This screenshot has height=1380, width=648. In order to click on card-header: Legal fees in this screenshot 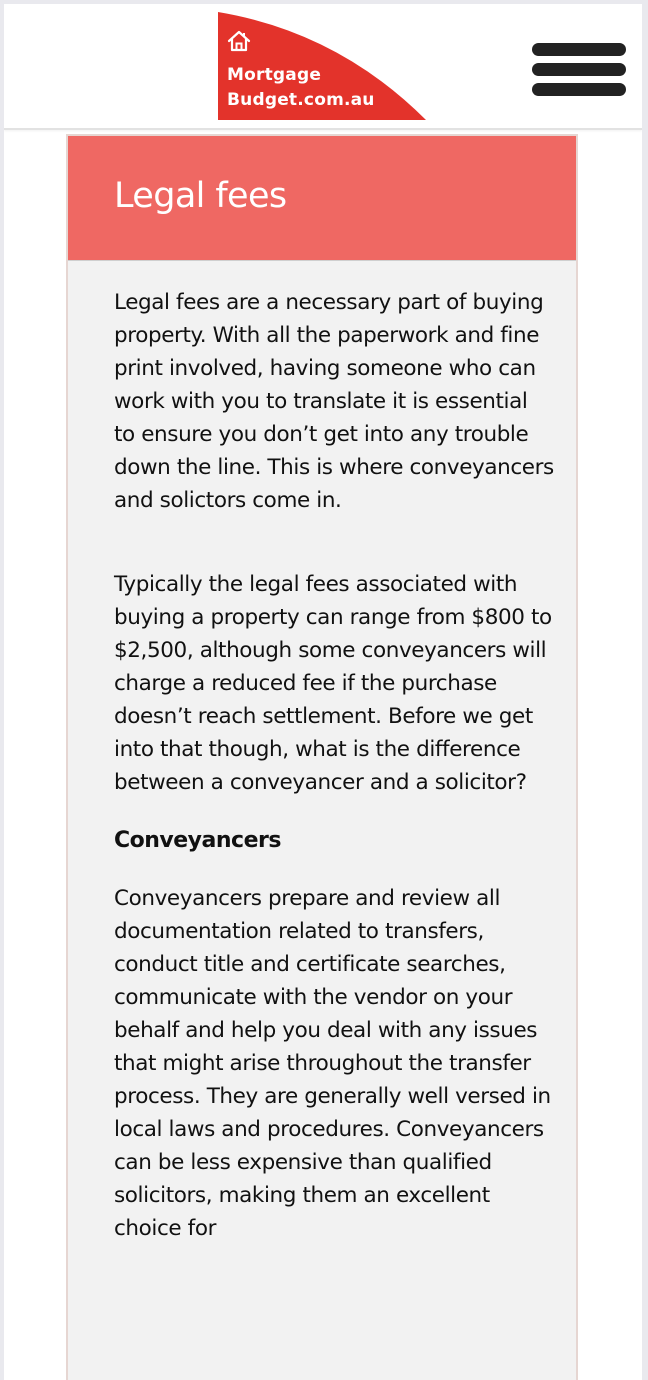, I will do `click(322, 198)`.